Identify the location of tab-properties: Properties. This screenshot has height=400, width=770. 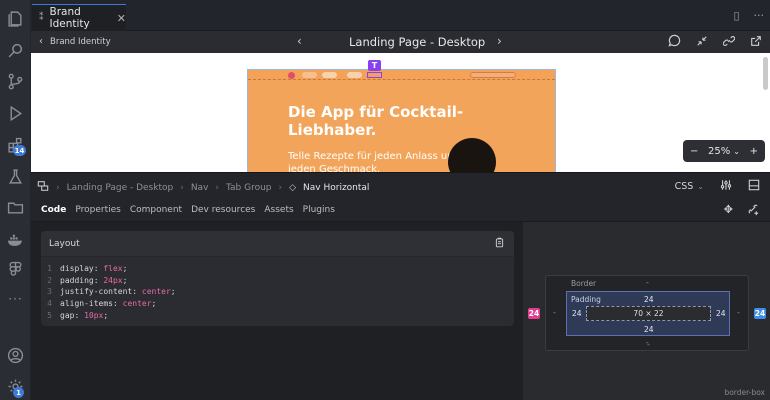
(97, 210).